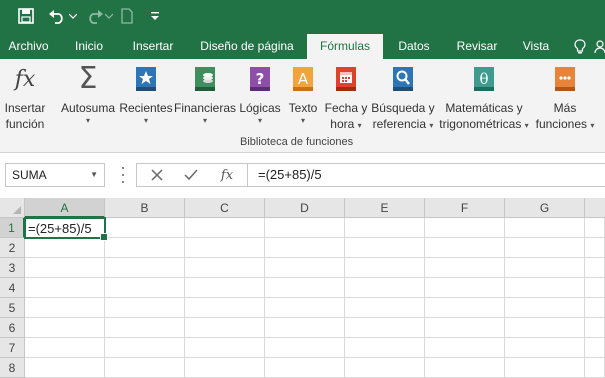 Image resolution: width=605 pixels, height=378 pixels. Describe the element at coordinates (89, 46) in the screenshot. I see `tab-inicio: Inicio` at that location.